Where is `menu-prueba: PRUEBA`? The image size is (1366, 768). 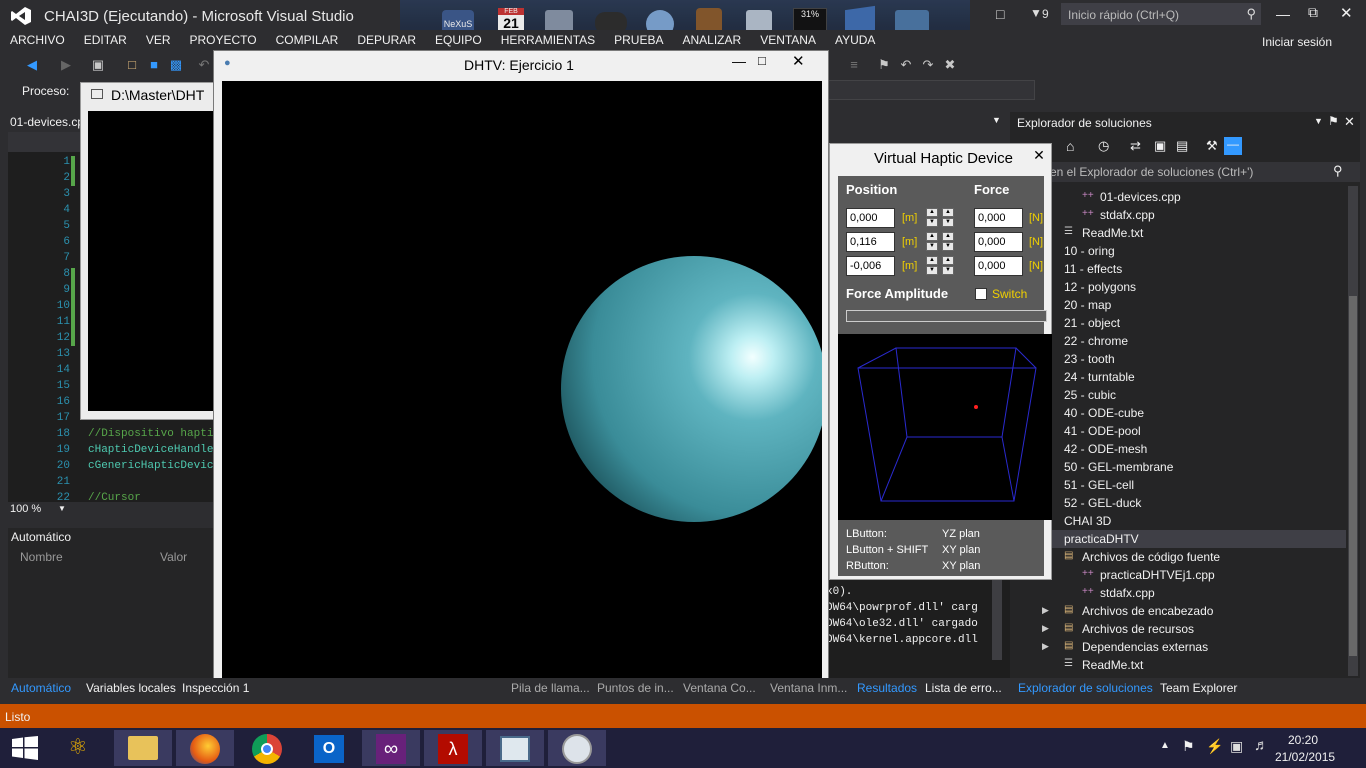
menu-prueba: PRUEBA is located at coordinates (638, 38).